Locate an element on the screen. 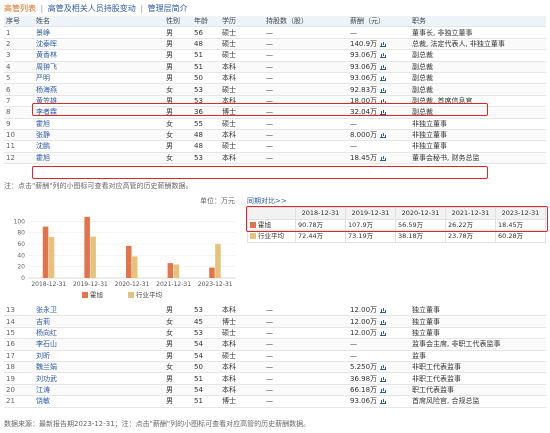 The width and height of the screenshot is (550, 433). cell-salary-text: — is located at coordinates (353, 123).